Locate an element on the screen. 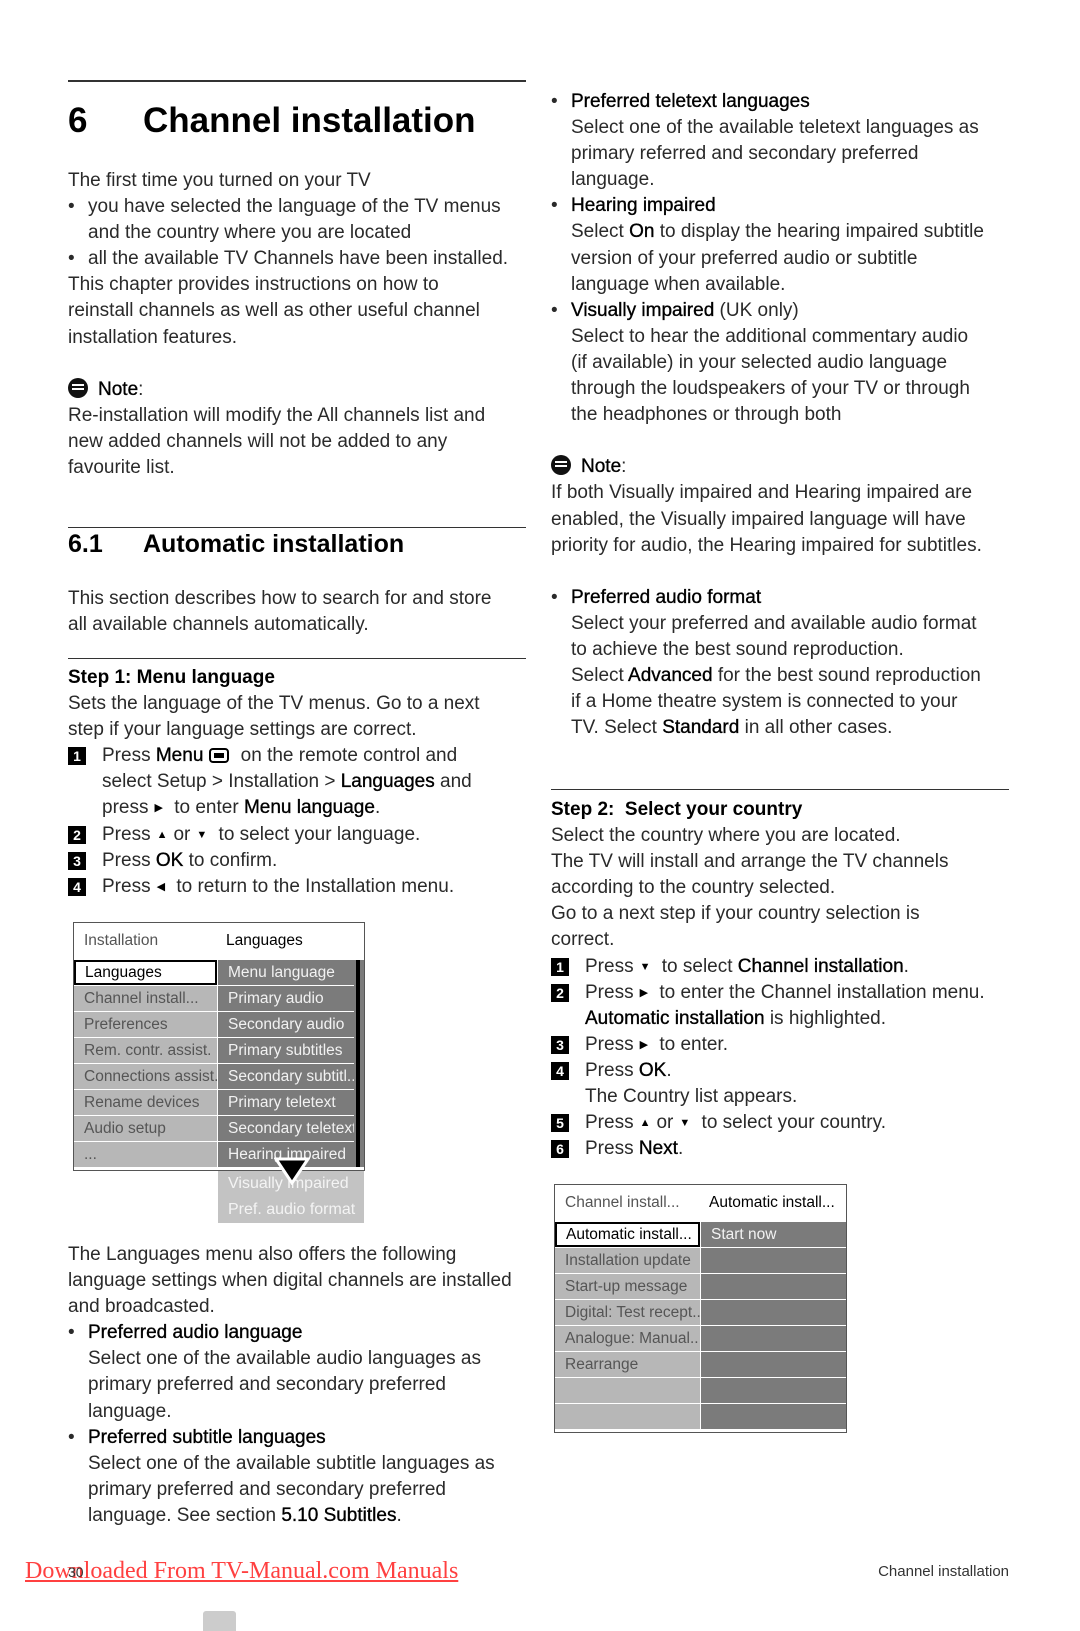  text-segment: Step 1: Menu language is located at coordinates (171, 677).